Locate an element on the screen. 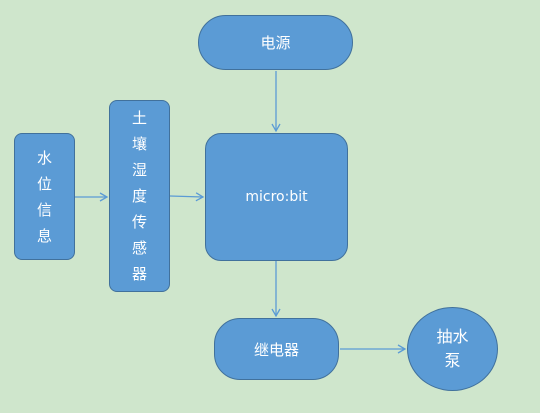 The image size is (540, 413). relay-node: 继电器 is located at coordinates (276, 349).